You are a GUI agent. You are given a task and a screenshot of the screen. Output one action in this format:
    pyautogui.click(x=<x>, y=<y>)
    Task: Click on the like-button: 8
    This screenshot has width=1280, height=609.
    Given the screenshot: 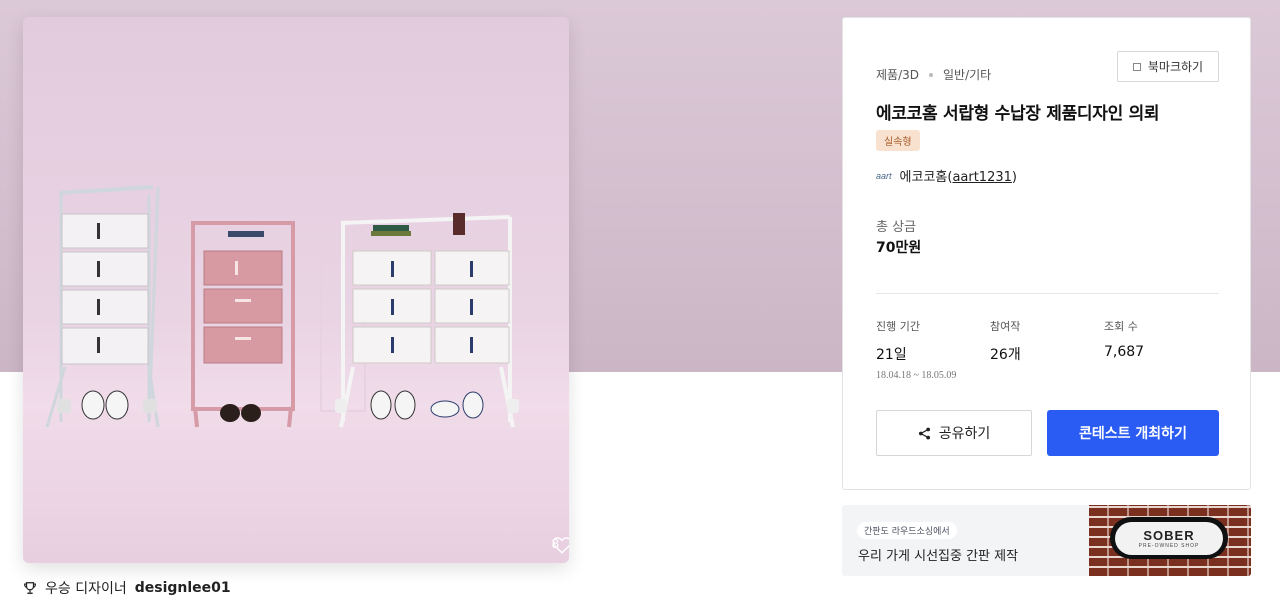 What is the action you would take?
    pyautogui.click(x=560, y=545)
    